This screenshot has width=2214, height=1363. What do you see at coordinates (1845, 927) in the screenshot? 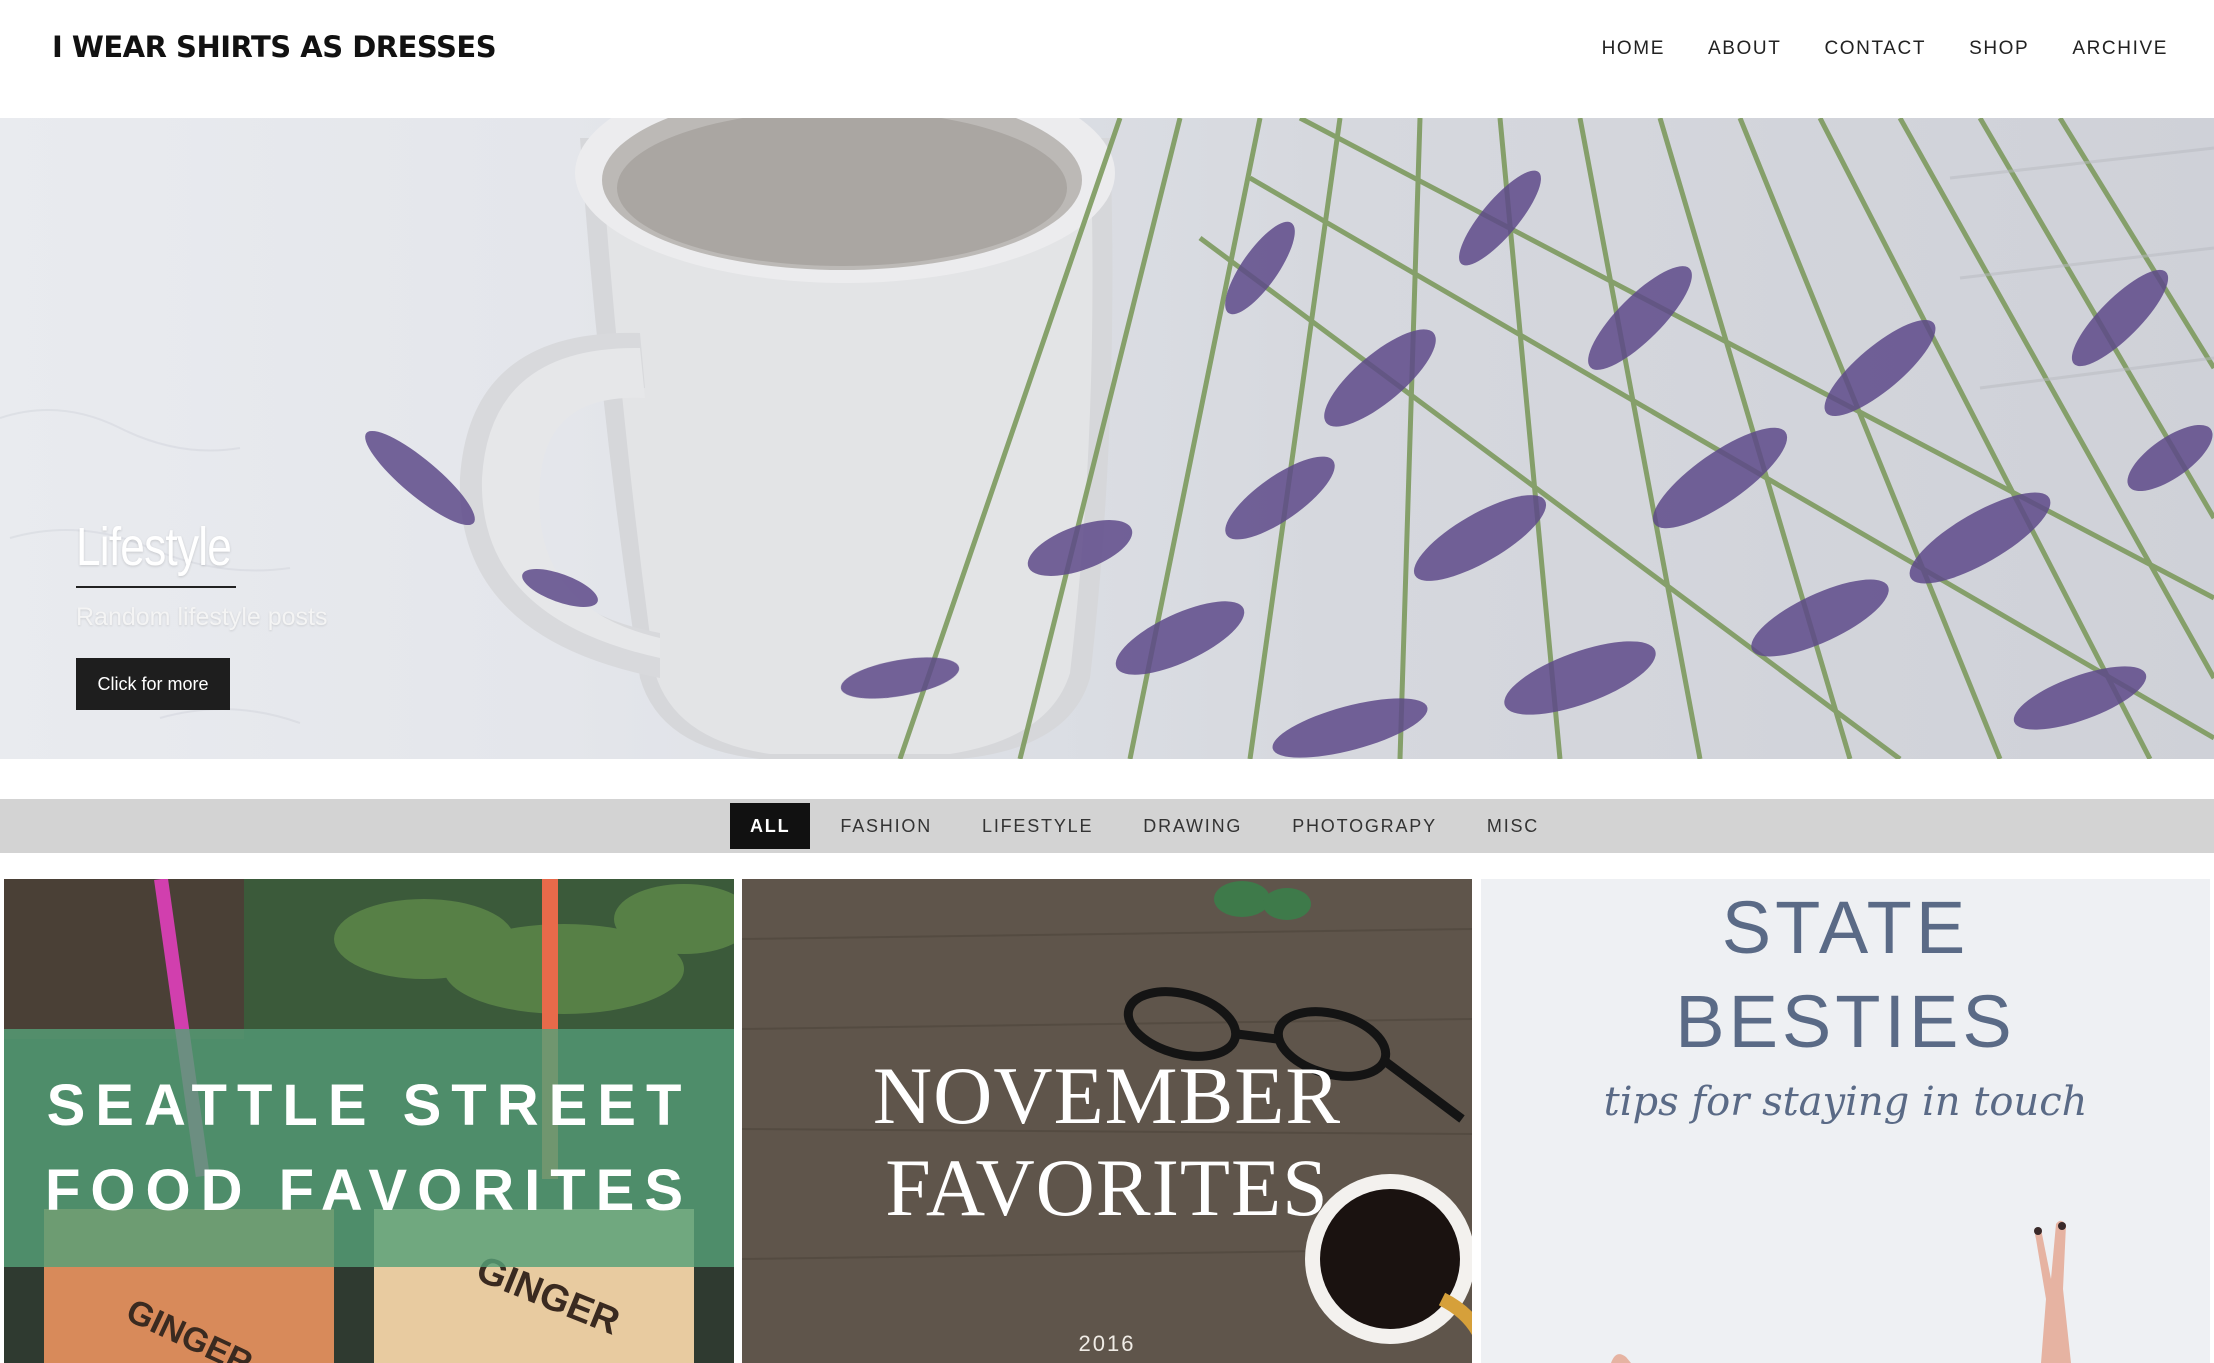
I see `post-title-line-1: STATE` at bounding box center [1845, 927].